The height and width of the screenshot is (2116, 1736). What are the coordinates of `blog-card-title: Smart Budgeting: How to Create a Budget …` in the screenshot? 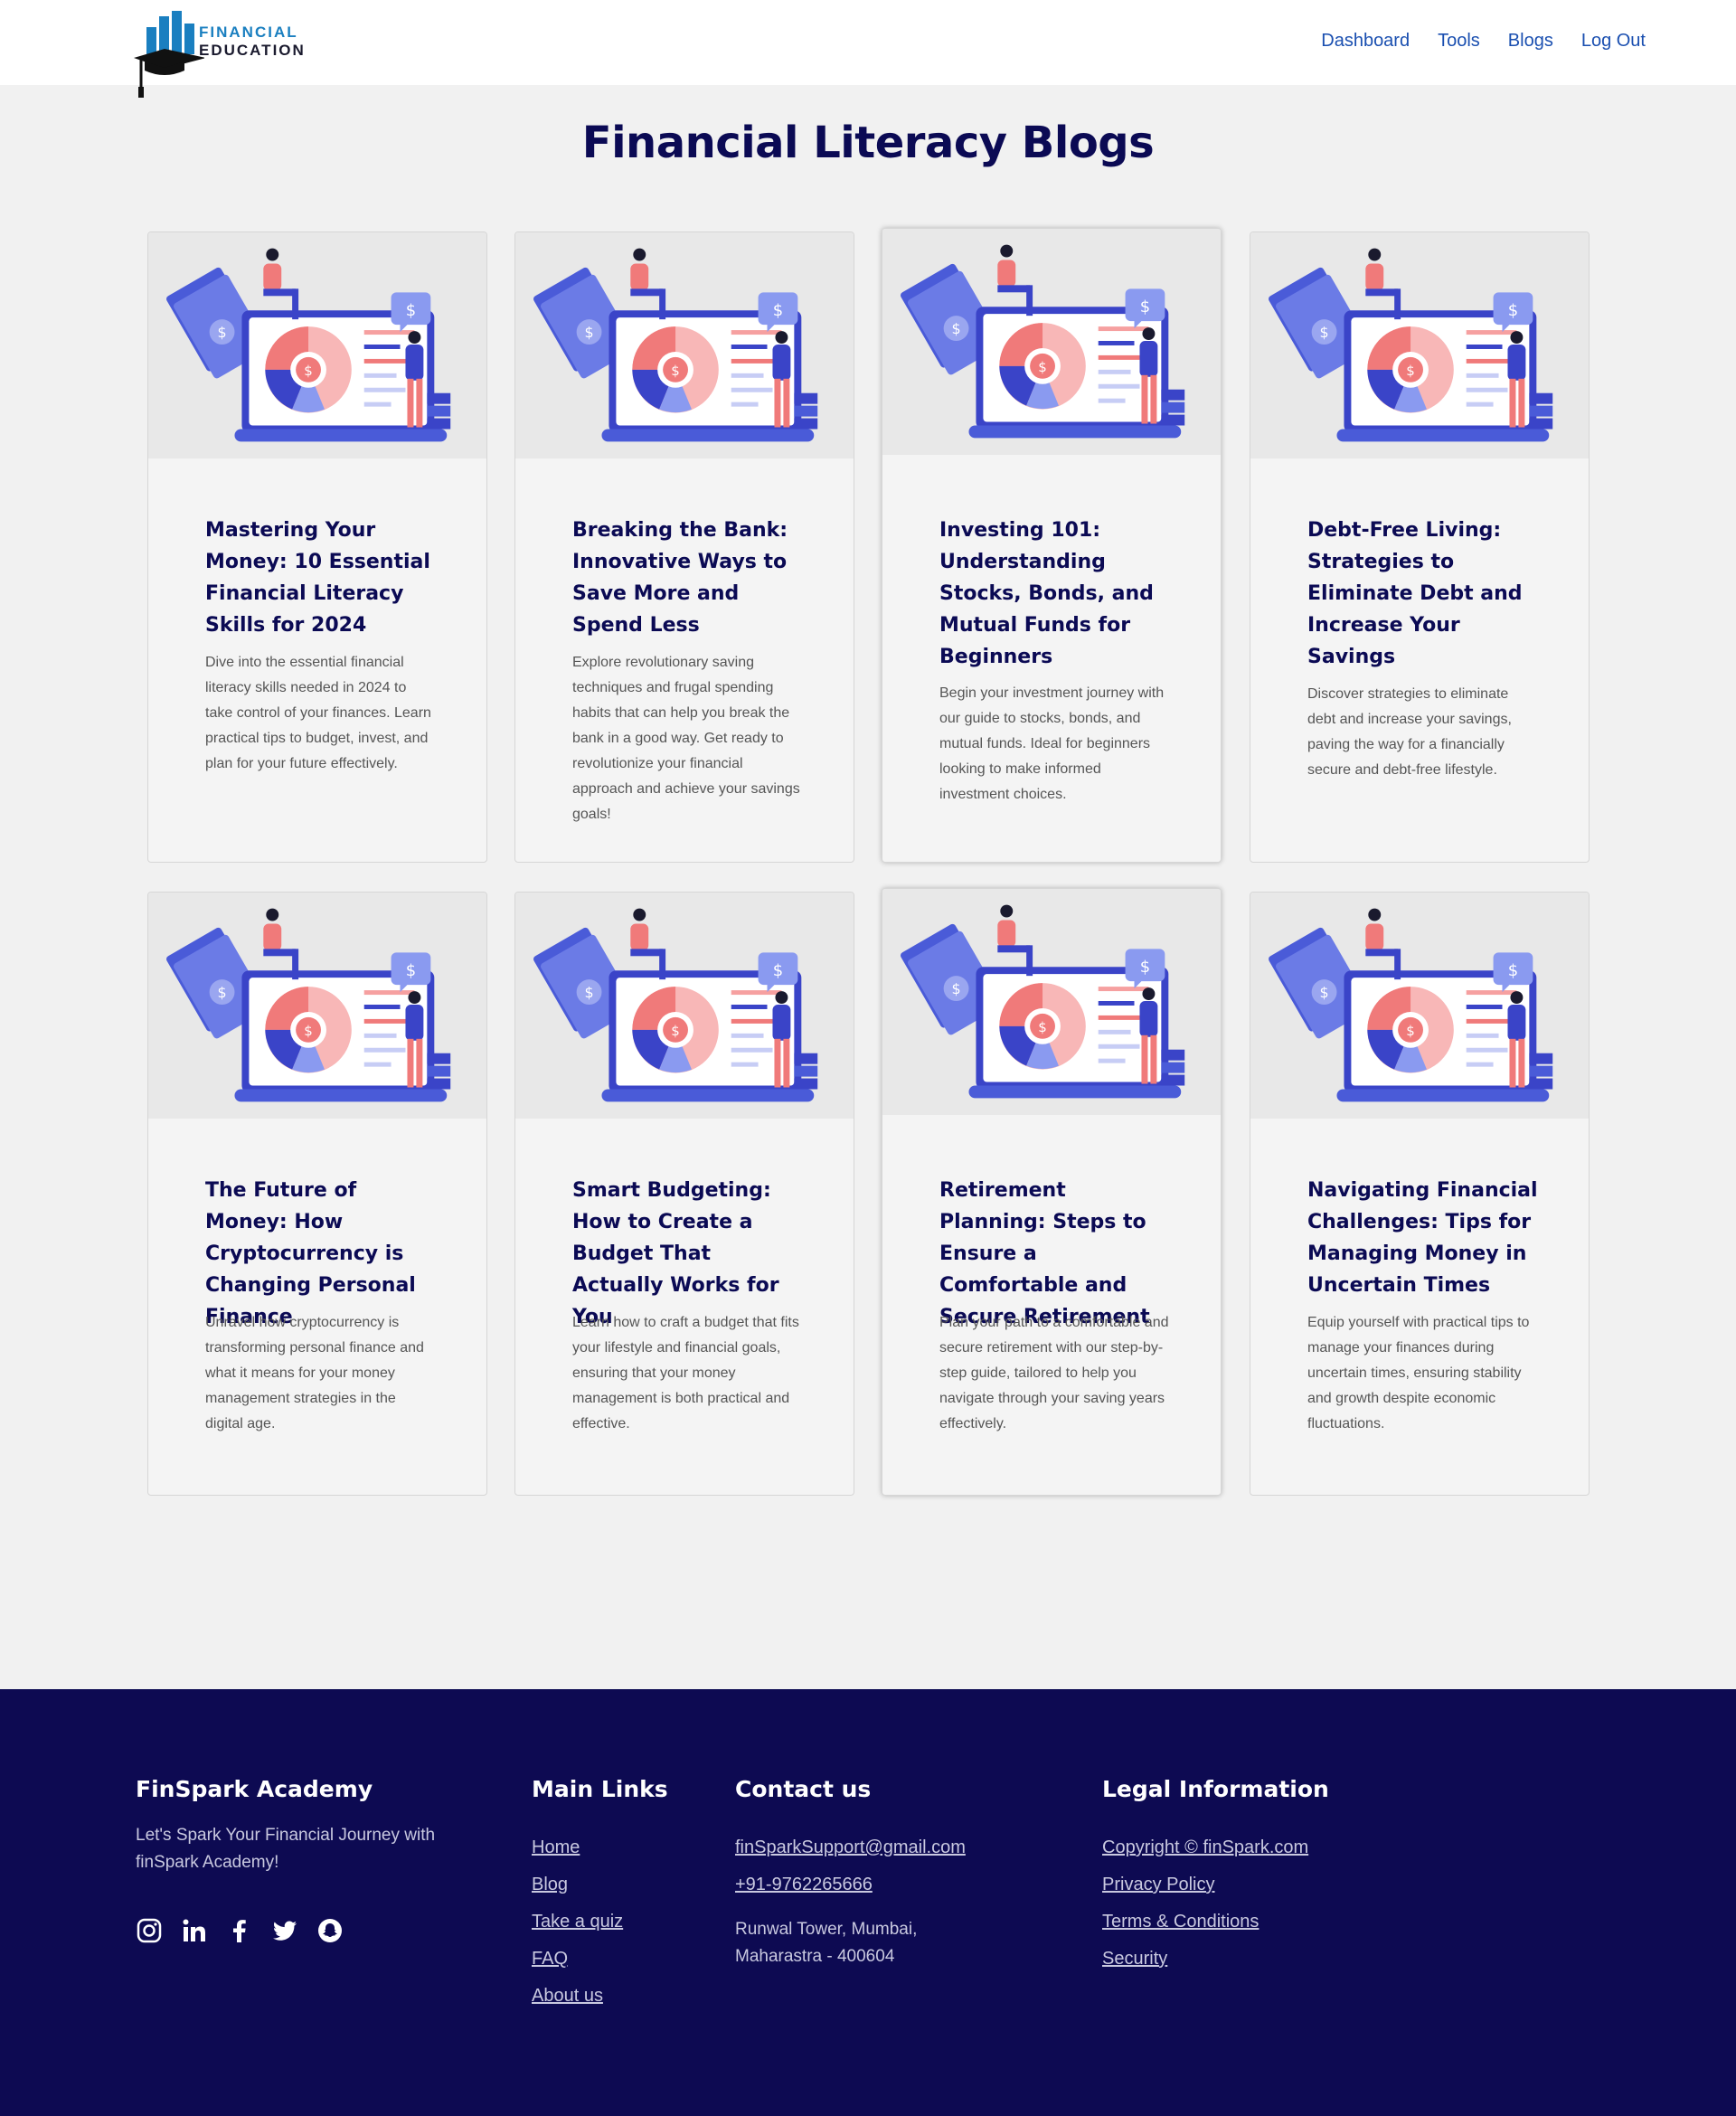 It's located at (688, 1254).